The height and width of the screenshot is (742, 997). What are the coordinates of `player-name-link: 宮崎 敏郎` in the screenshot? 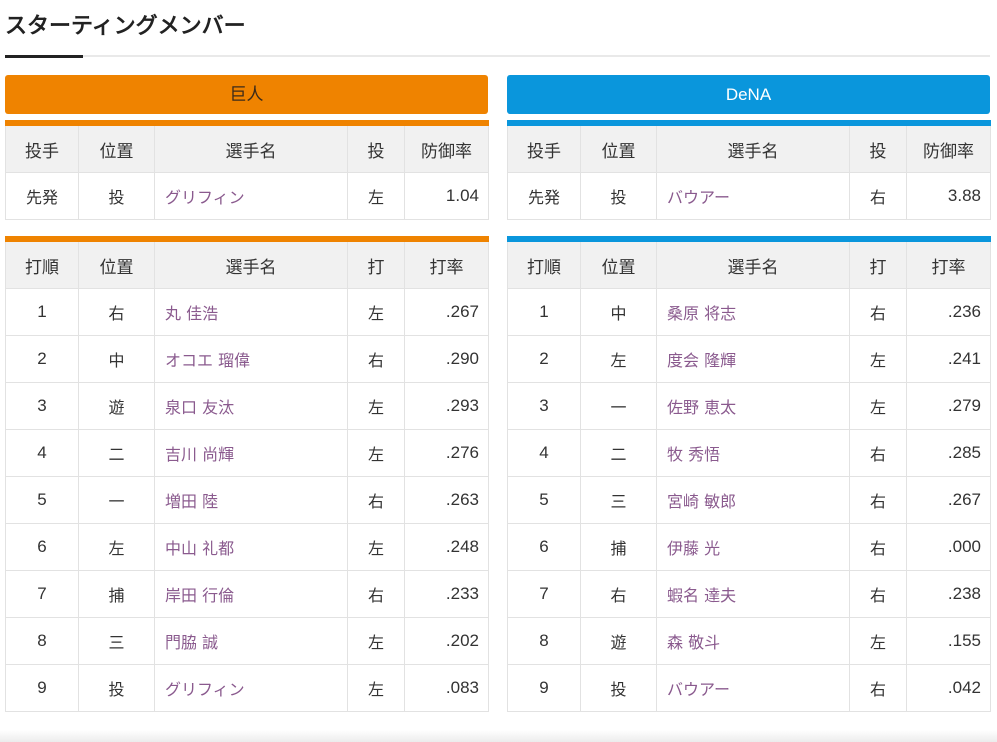 It's located at (753, 500).